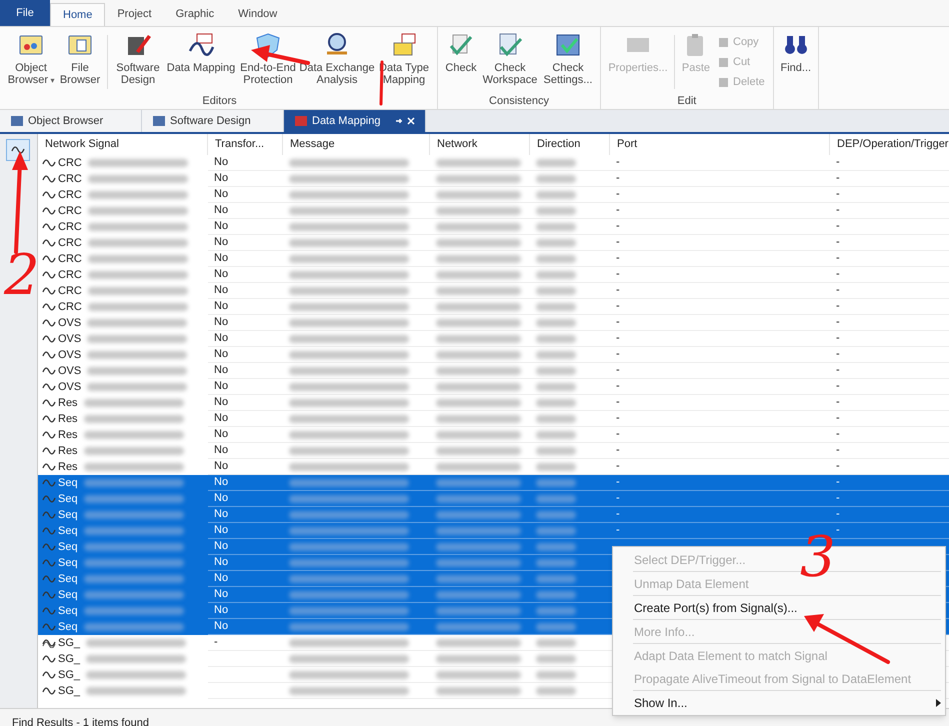 The width and height of the screenshot is (949, 726). Describe the element at coordinates (213, 121) in the screenshot. I see `document-tab: Software Design` at that location.